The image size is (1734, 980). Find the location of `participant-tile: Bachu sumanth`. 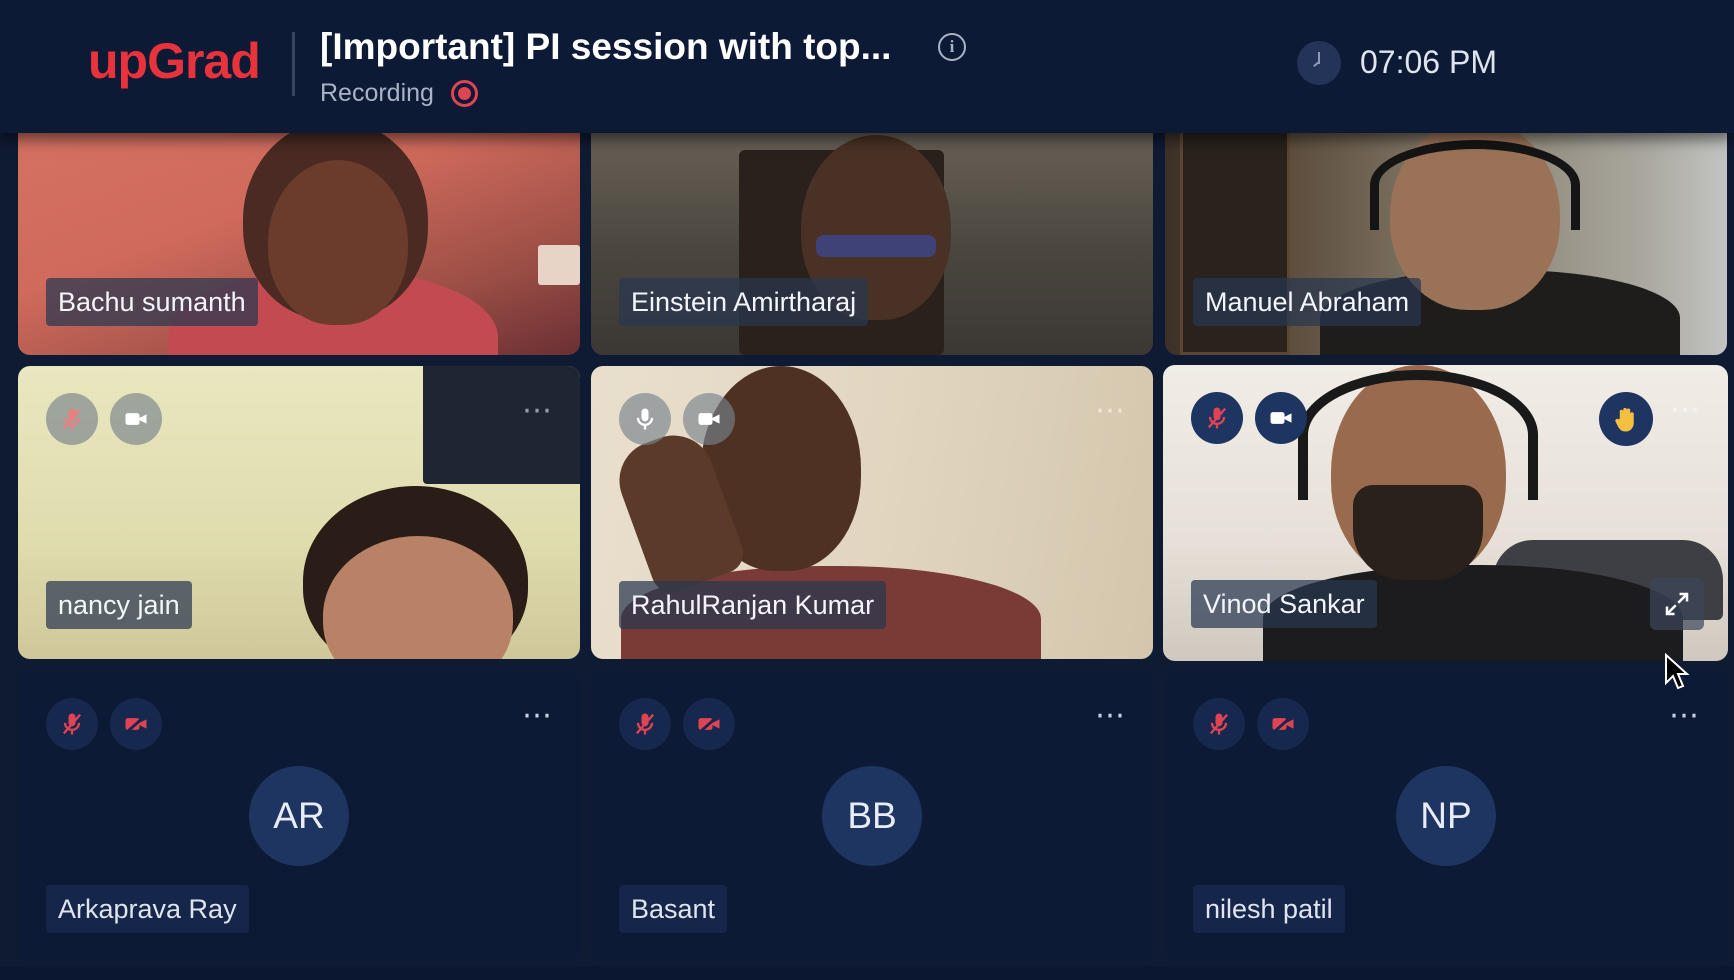

participant-tile: Bachu sumanth is located at coordinates (299, 237).